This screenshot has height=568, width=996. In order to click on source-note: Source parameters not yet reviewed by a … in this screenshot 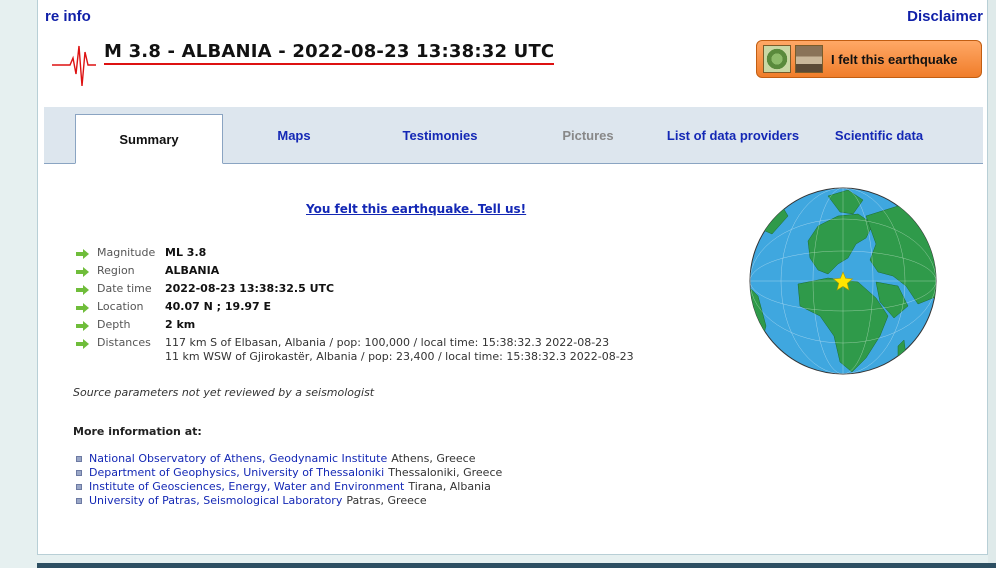, I will do `click(224, 392)`.